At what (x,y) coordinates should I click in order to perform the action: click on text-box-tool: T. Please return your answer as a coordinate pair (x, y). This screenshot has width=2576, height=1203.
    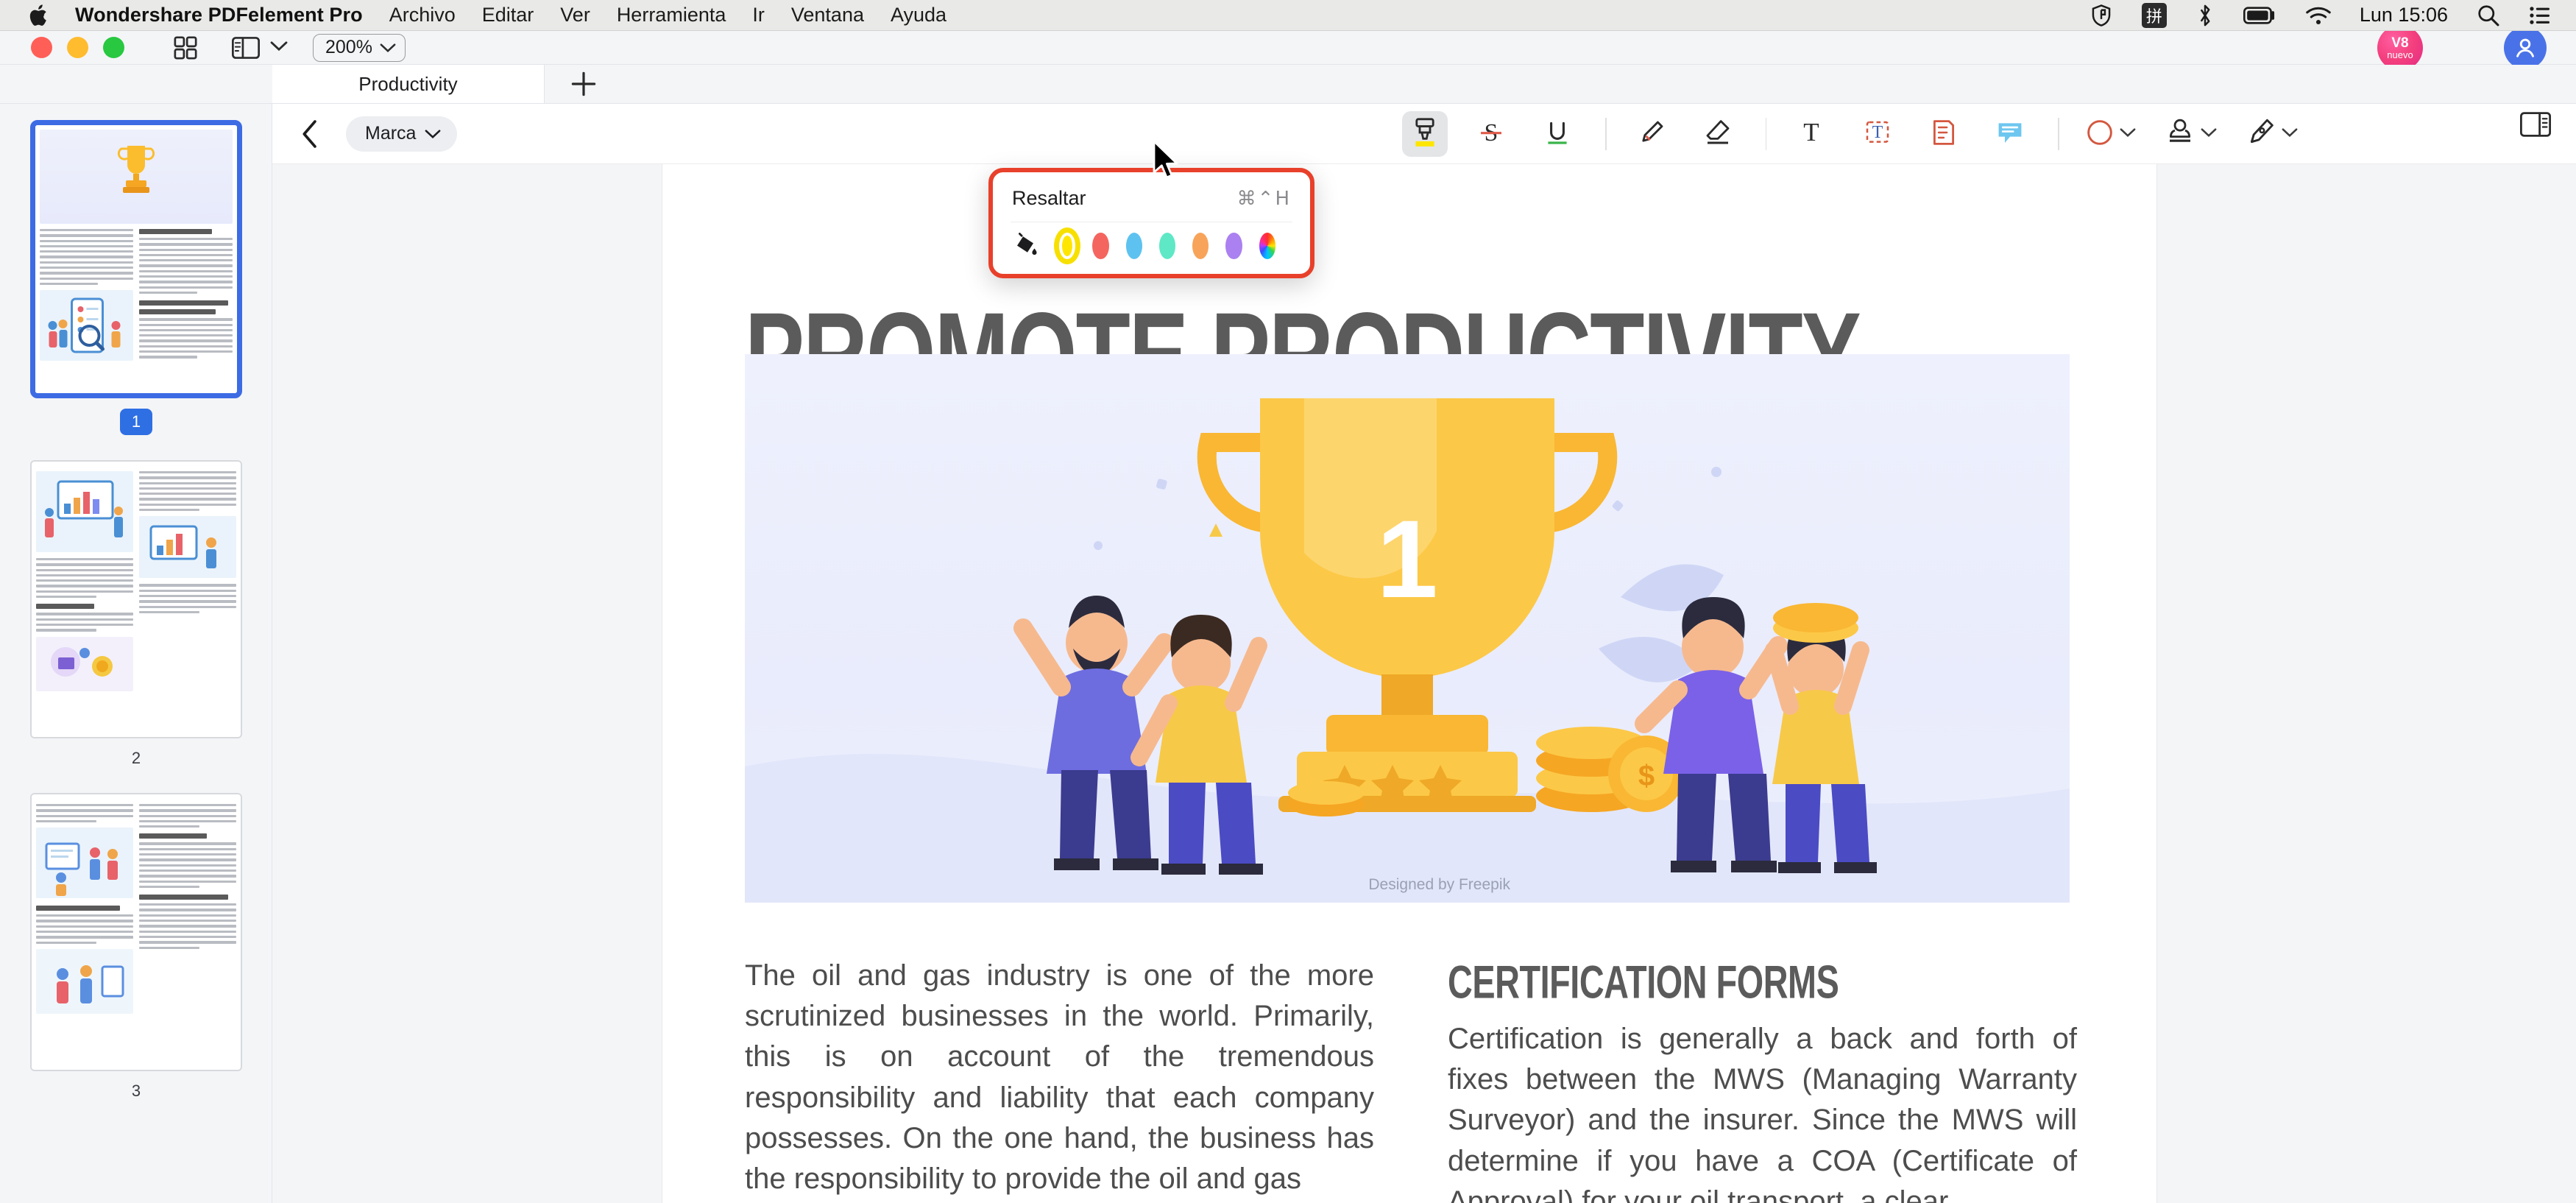
    Looking at the image, I should click on (1878, 134).